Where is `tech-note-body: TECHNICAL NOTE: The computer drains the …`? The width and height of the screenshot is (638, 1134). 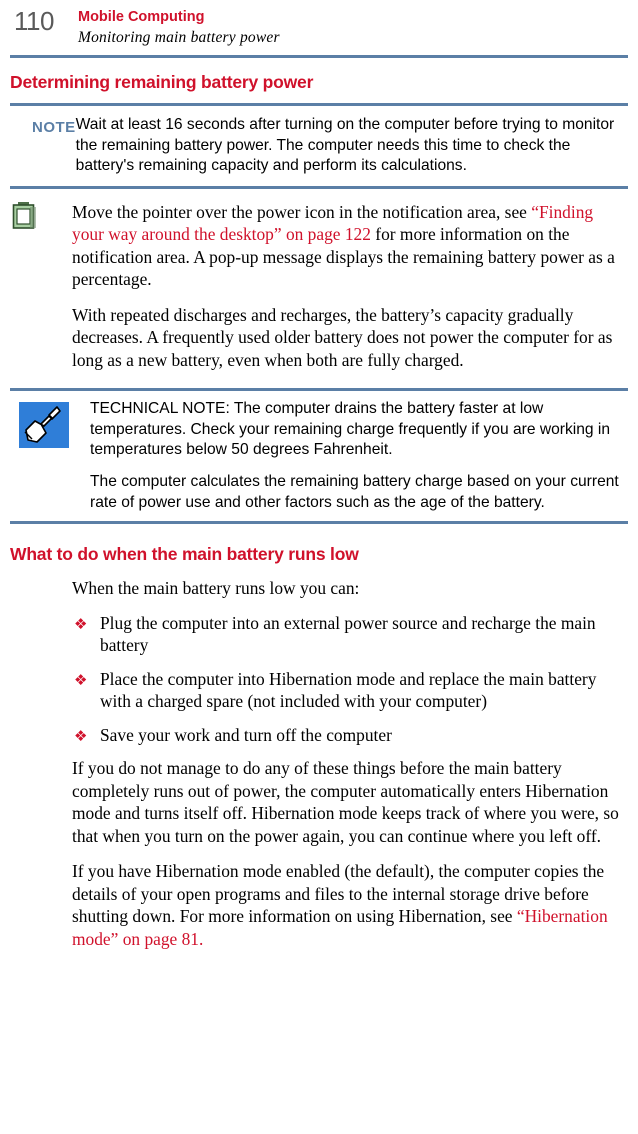 tech-note-body: TECHNICAL NOTE: The computer drains the … is located at coordinates (359, 456).